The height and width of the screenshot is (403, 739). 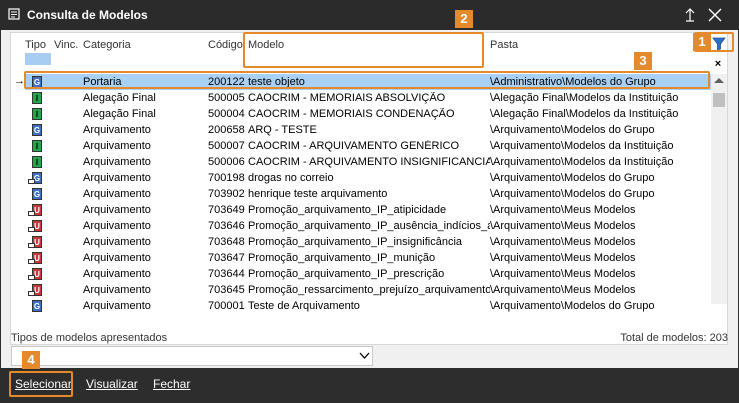 I want to click on column-header-pasta: Pasta, so click(x=504, y=45).